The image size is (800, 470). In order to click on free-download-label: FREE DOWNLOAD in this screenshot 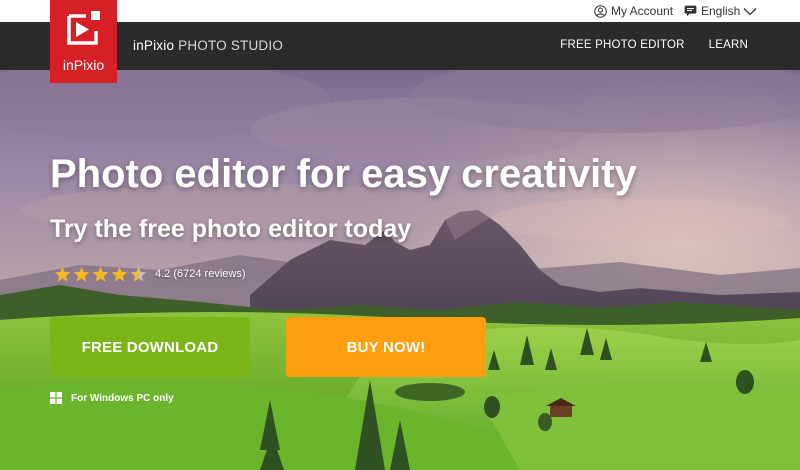, I will do `click(150, 347)`.